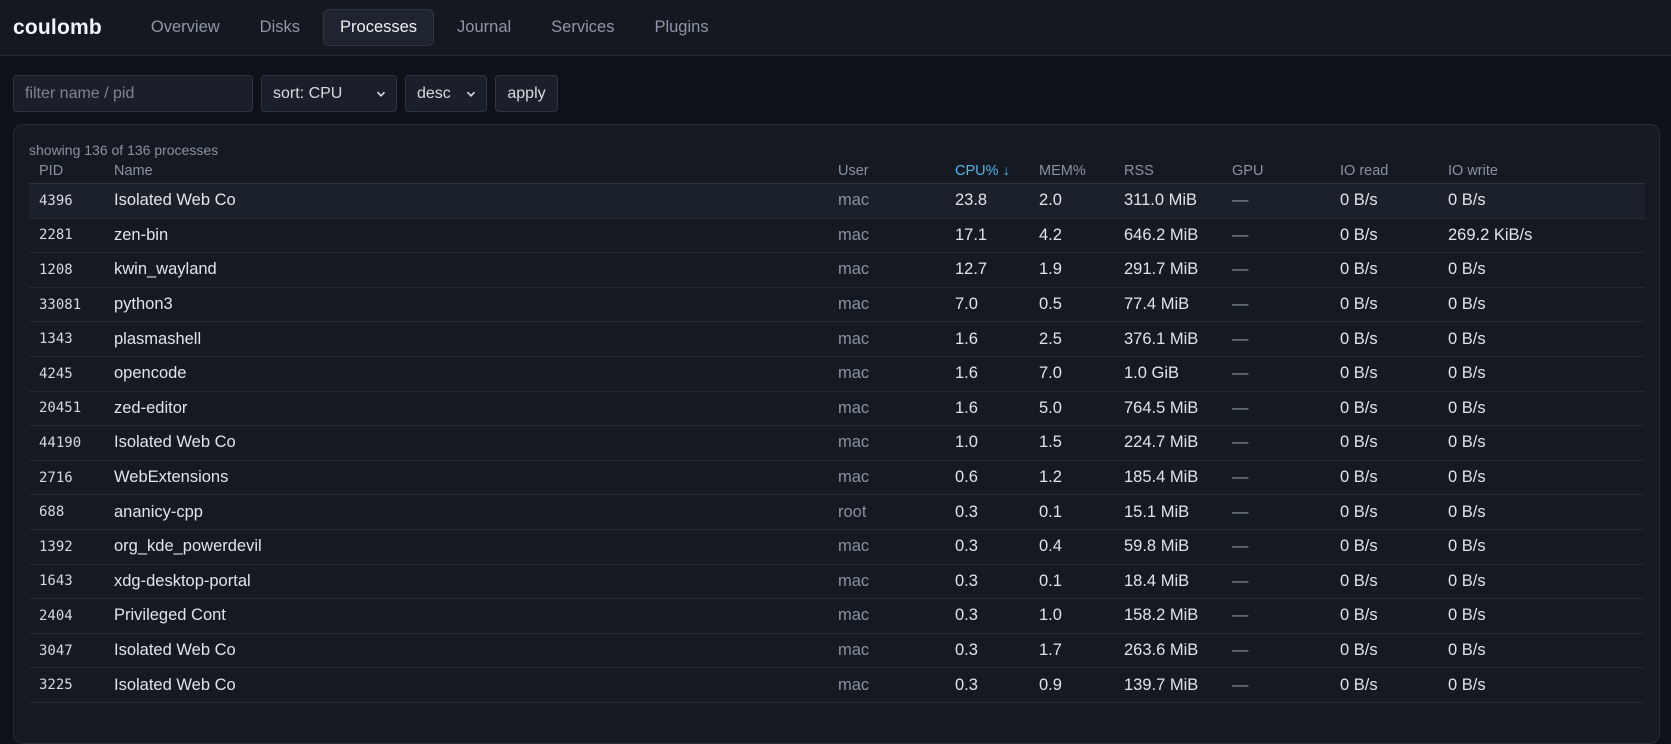 The width and height of the screenshot is (1671, 744). I want to click on process-name-cell: WebExtensions, so click(466, 478).